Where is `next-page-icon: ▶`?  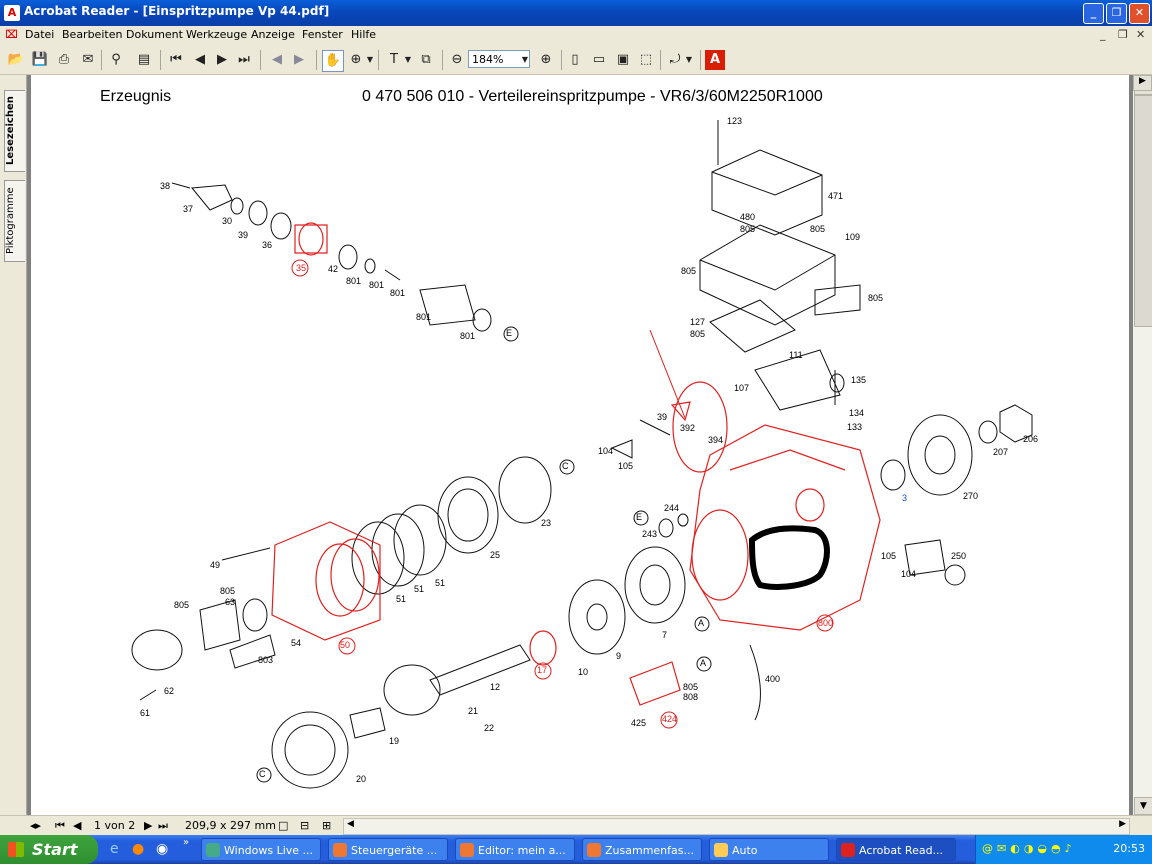
next-page-icon: ▶ is located at coordinates (222, 60).